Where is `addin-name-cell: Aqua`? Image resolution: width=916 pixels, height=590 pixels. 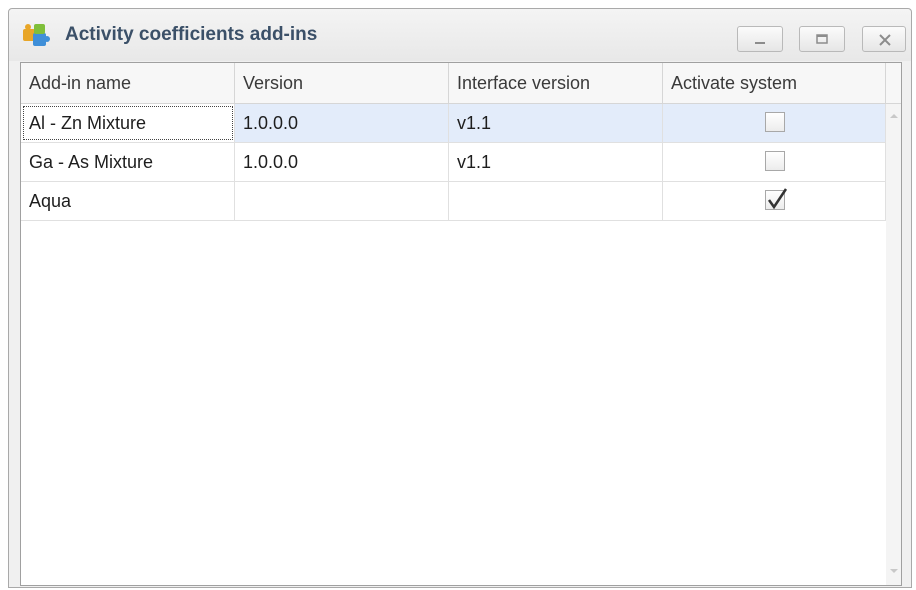
addin-name-cell: Aqua is located at coordinates (128, 201).